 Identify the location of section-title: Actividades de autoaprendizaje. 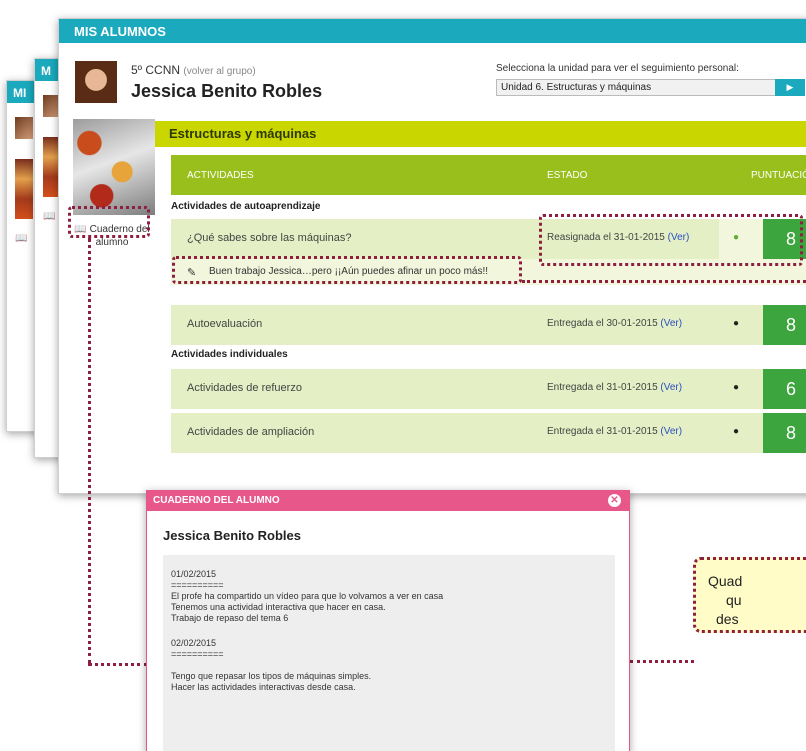
(246, 206).